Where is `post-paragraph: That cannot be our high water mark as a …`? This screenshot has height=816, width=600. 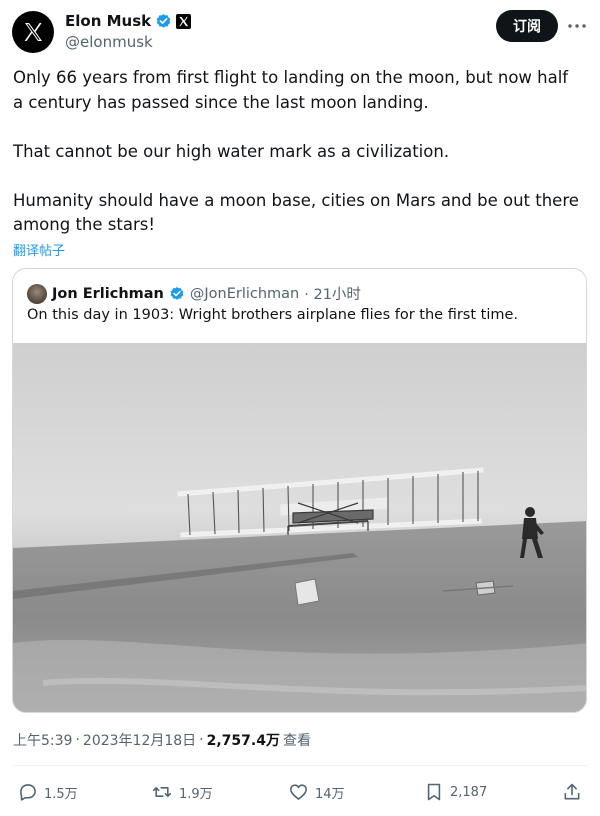 post-paragraph: That cannot be our high water mark as a … is located at coordinates (231, 151).